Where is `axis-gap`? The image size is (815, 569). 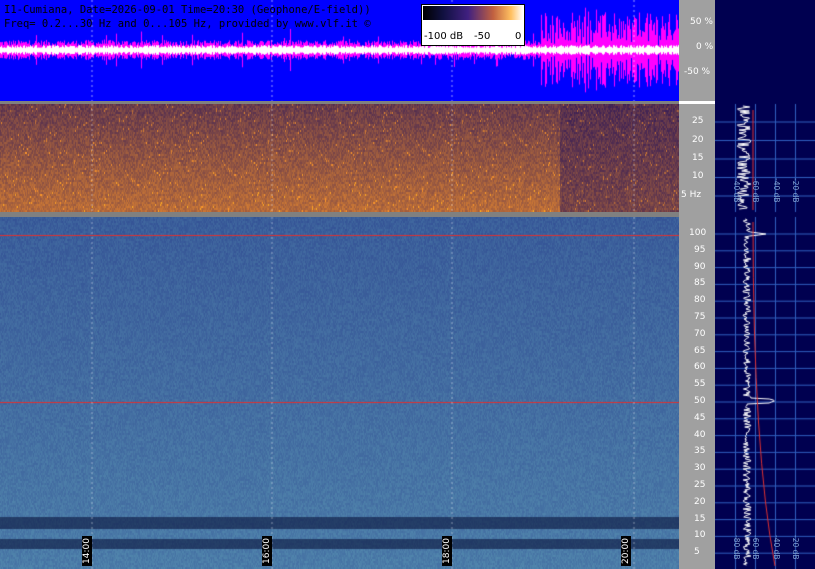
axis-gap is located at coordinates (697, 102).